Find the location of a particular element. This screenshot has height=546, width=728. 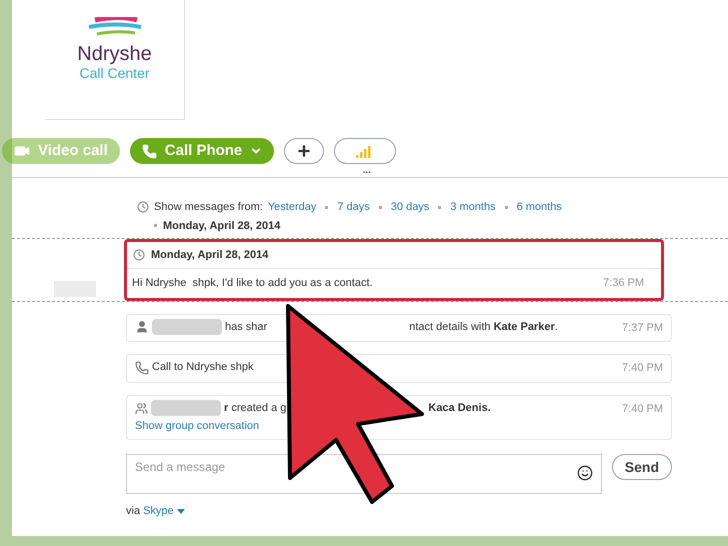

call-quality-button is located at coordinates (365, 151).